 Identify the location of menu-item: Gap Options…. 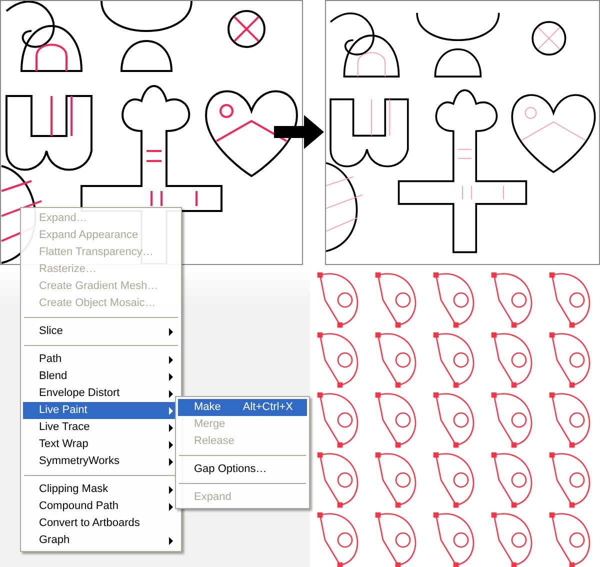
(242, 469).